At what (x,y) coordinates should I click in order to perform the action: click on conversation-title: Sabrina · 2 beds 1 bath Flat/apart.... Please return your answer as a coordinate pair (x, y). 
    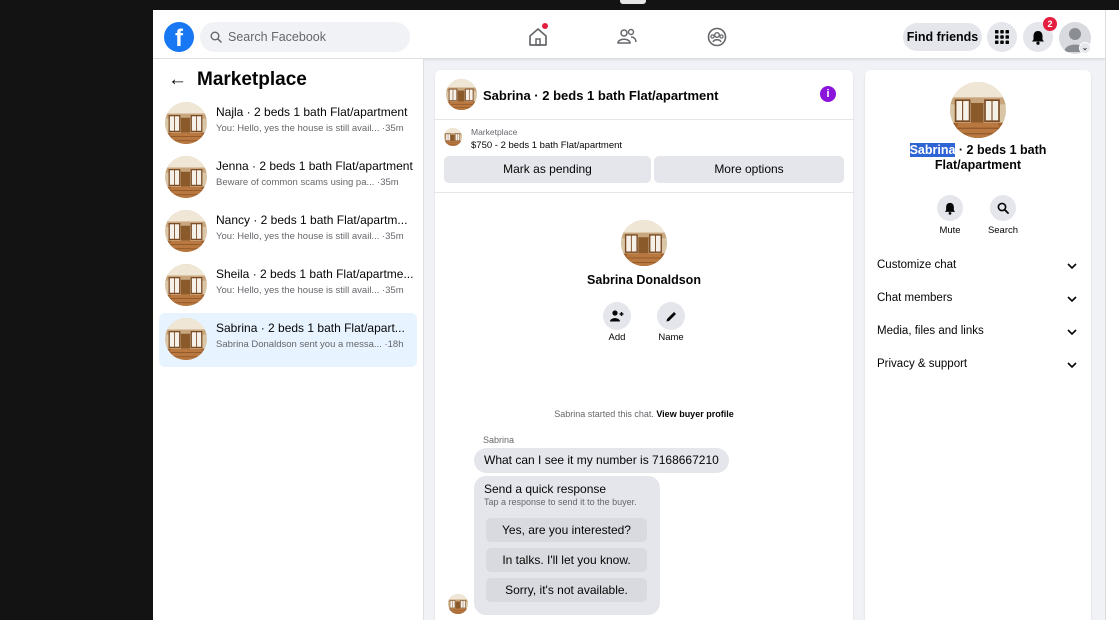
    Looking at the image, I should click on (310, 328).